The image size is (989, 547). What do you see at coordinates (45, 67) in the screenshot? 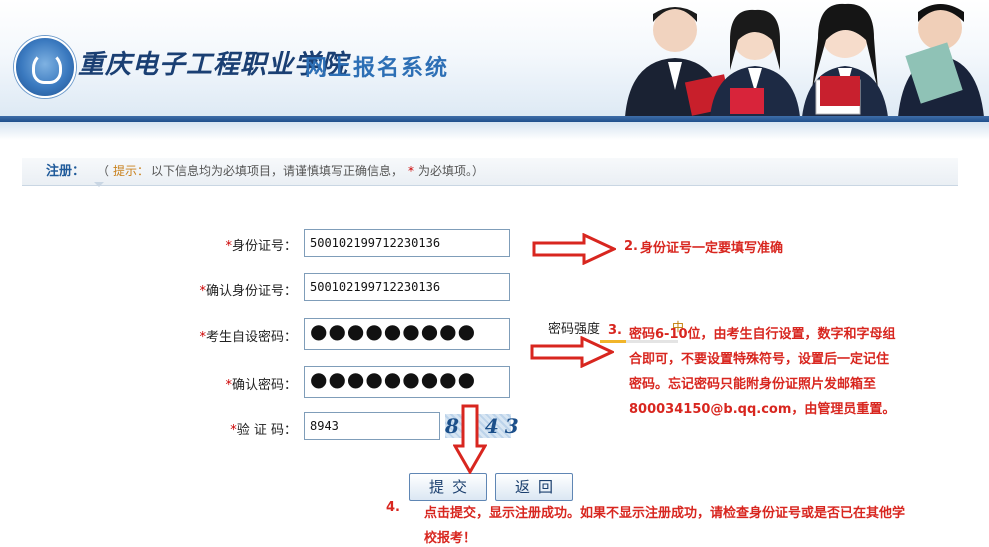
I see `college-logo-icon` at bounding box center [45, 67].